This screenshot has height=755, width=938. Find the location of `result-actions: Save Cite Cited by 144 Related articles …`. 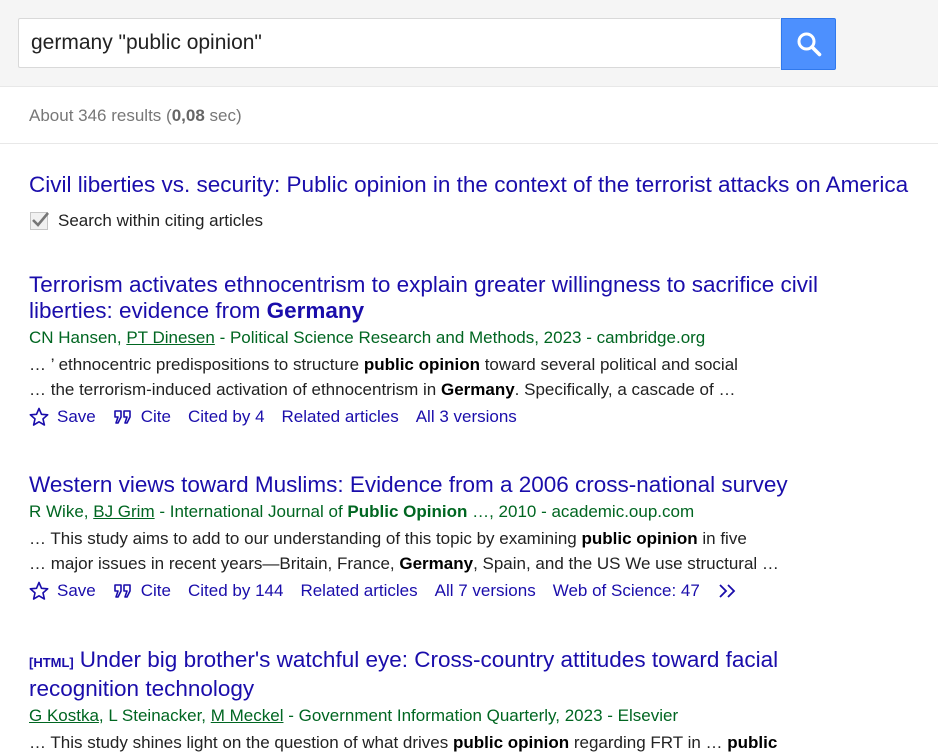

result-actions: Save Cite Cited by 144 Related articles … is located at coordinates (449, 591).